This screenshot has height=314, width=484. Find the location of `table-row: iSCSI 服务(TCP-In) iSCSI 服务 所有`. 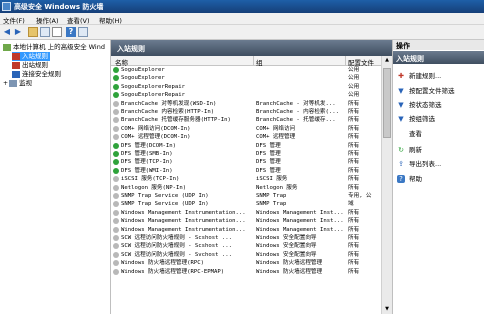

table-row: iSCSI 服务(TCP-In) iSCSI 服务 所有 is located at coordinates (246, 179).